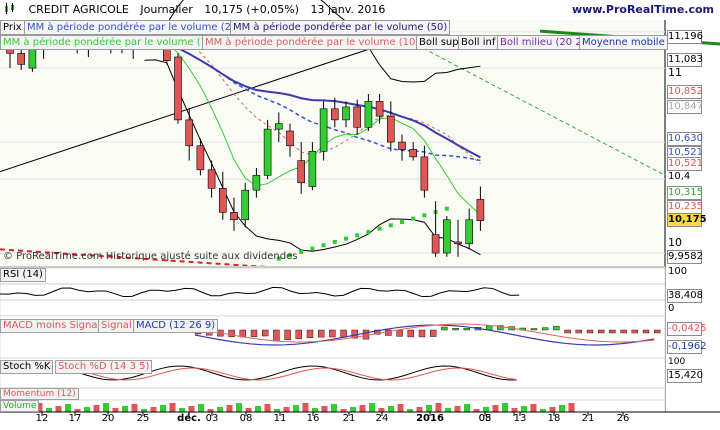  What do you see at coordinates (332, 414) in the screenshot?
I see `x-axis-ticks` at bounding box center [332, 414].